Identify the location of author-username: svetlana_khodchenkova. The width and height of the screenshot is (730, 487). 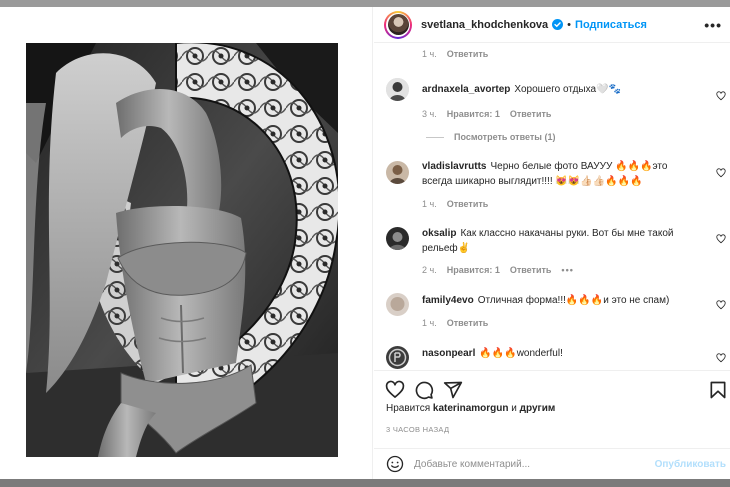
(484, 25).